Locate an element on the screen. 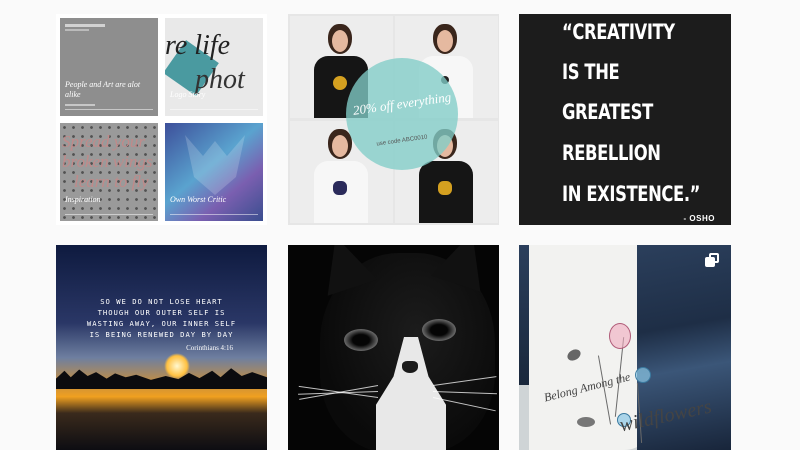  collage-caption: Inspiration is located at coordinates (83, 199).